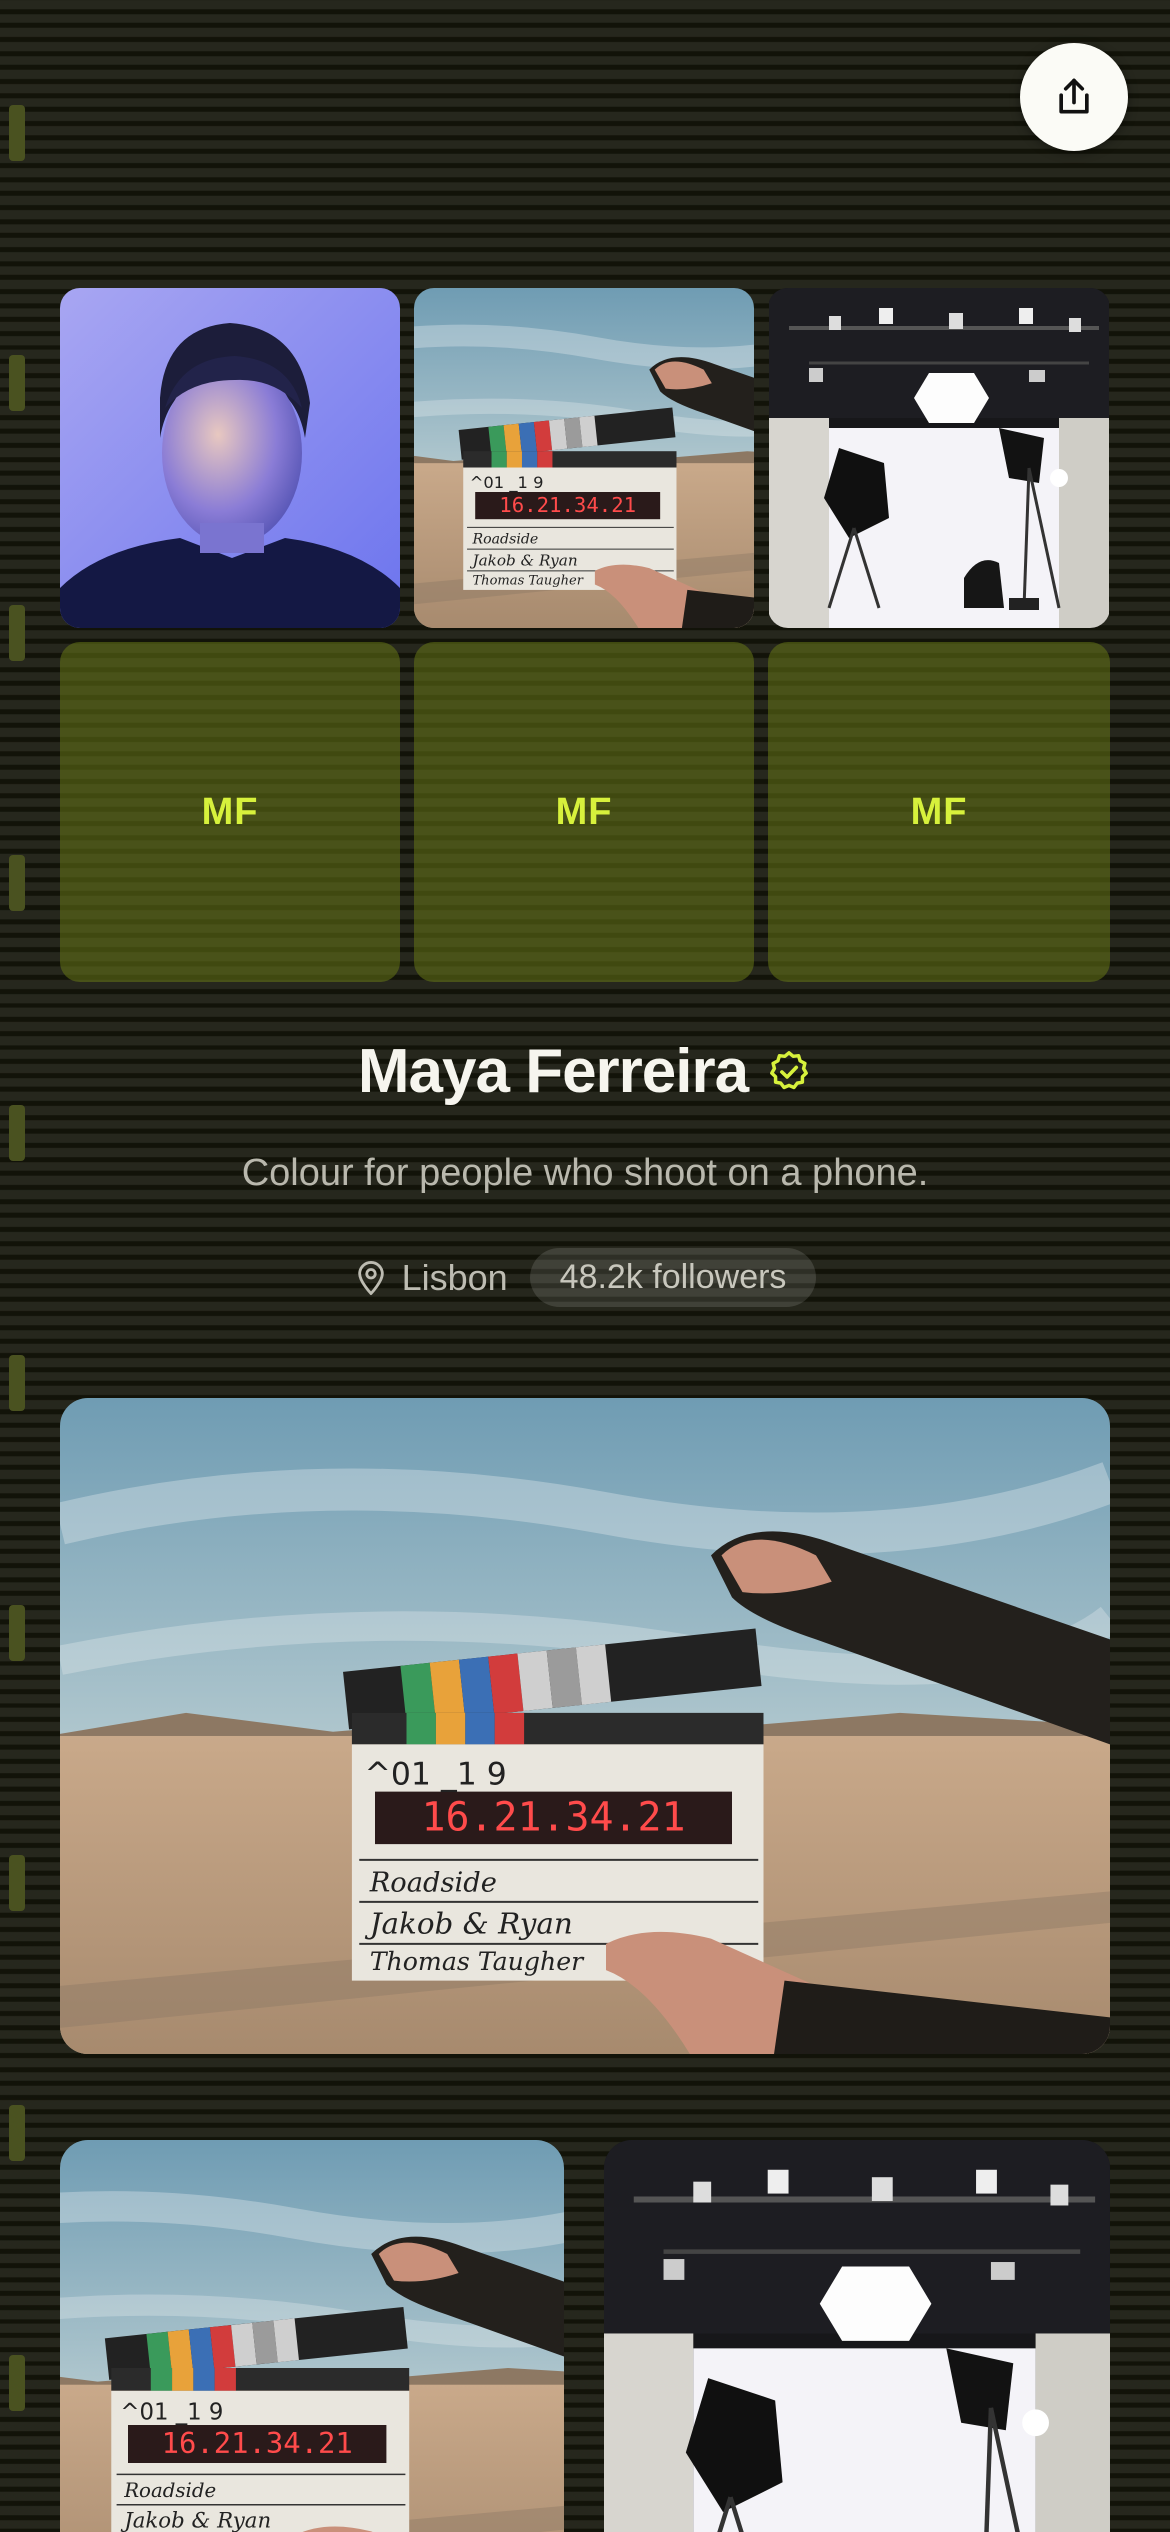  Describe the element at coordinates (585, 1173) in the screenshot. I see `profile-bio: Colour for people who shoot on a phone.` at that location.